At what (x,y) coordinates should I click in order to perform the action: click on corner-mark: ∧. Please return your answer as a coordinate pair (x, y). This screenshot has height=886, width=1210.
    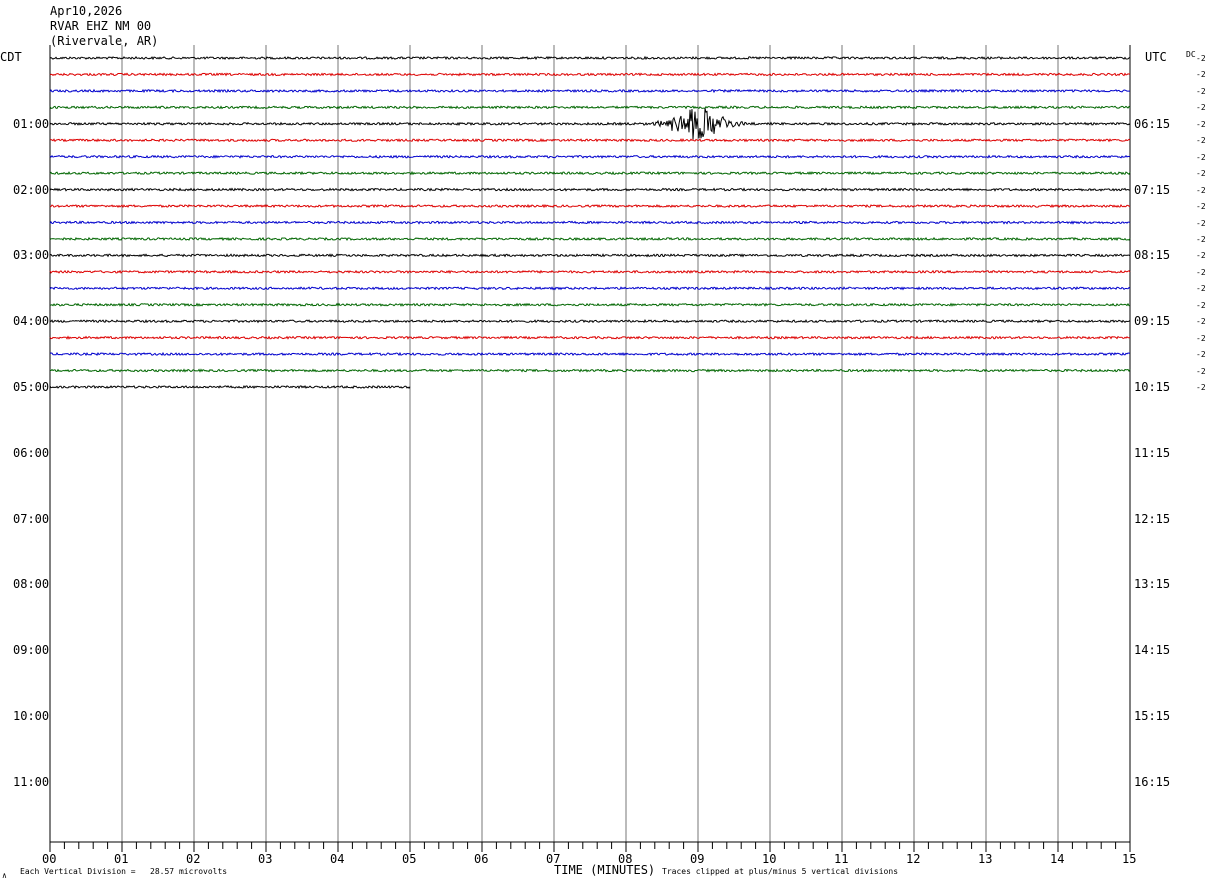
    Looking at the image, I should click on (4, 875).